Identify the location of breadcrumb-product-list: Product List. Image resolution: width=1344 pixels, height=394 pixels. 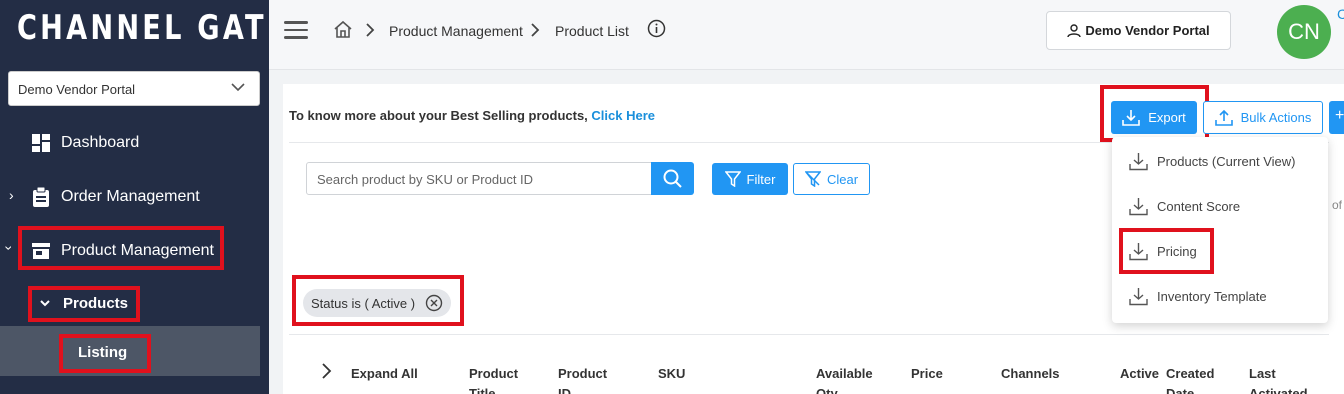
(592, 31).